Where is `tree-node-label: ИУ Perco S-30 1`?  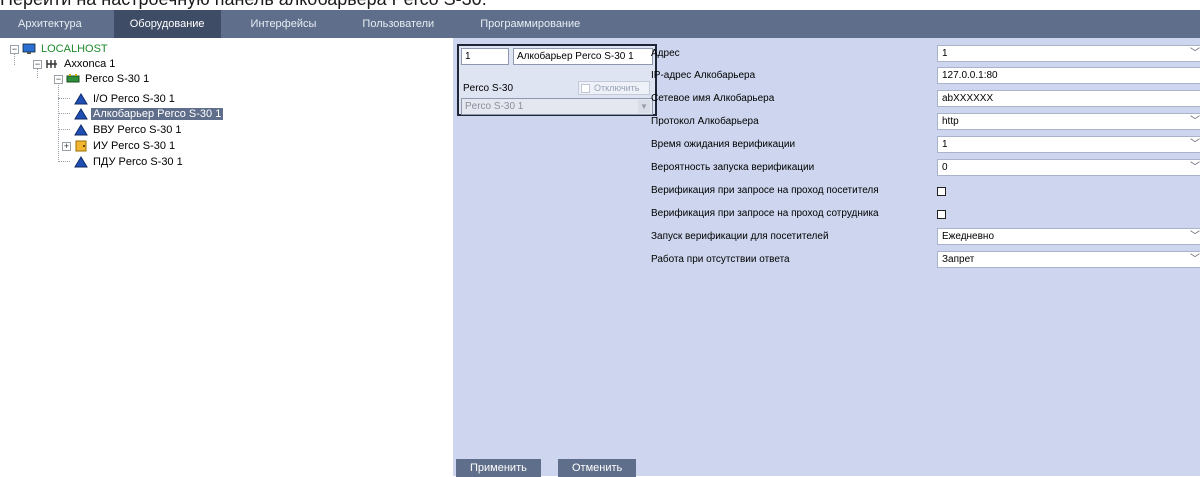 tree-node-label: ИУ Perco S-30 1 is located at coordinates (134, 146).